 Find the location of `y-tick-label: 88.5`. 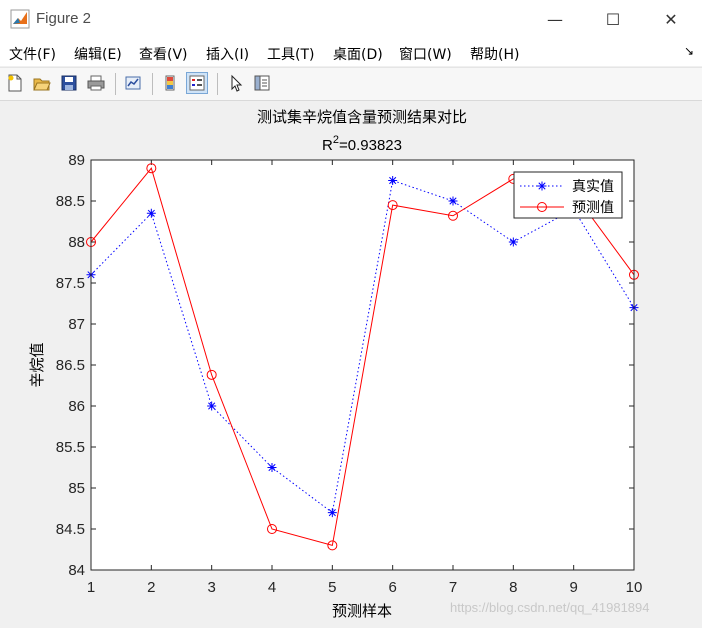

y-tick-label: 88.5 is located at coordinates (70, 201).